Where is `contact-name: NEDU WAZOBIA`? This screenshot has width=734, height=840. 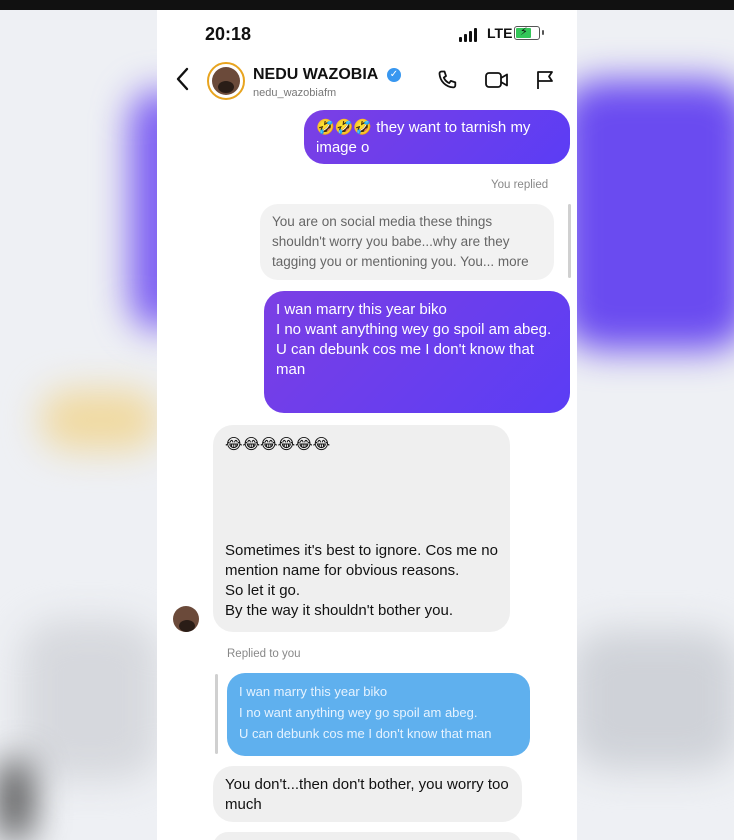
contact-name: NEDU WAZOBIA is located at coordinates (315, 75).